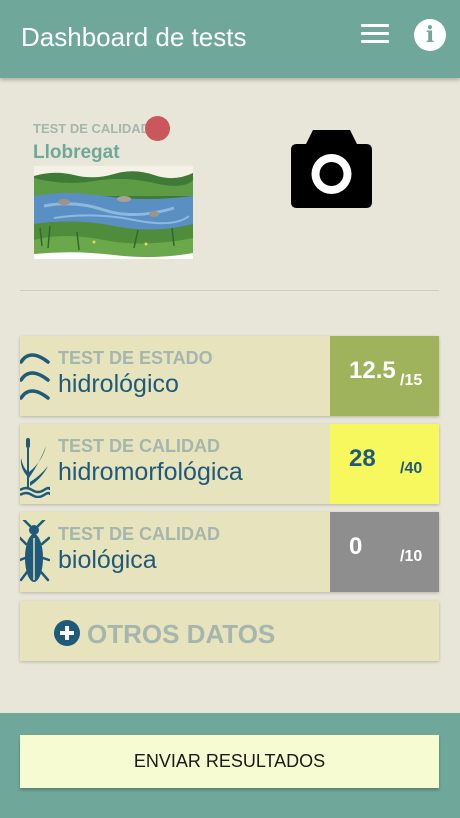  What do you see at coordinates (134, 37) in the screenshot?
I see `page-title: Dashboard de tests` at bounding box center [134, 37].